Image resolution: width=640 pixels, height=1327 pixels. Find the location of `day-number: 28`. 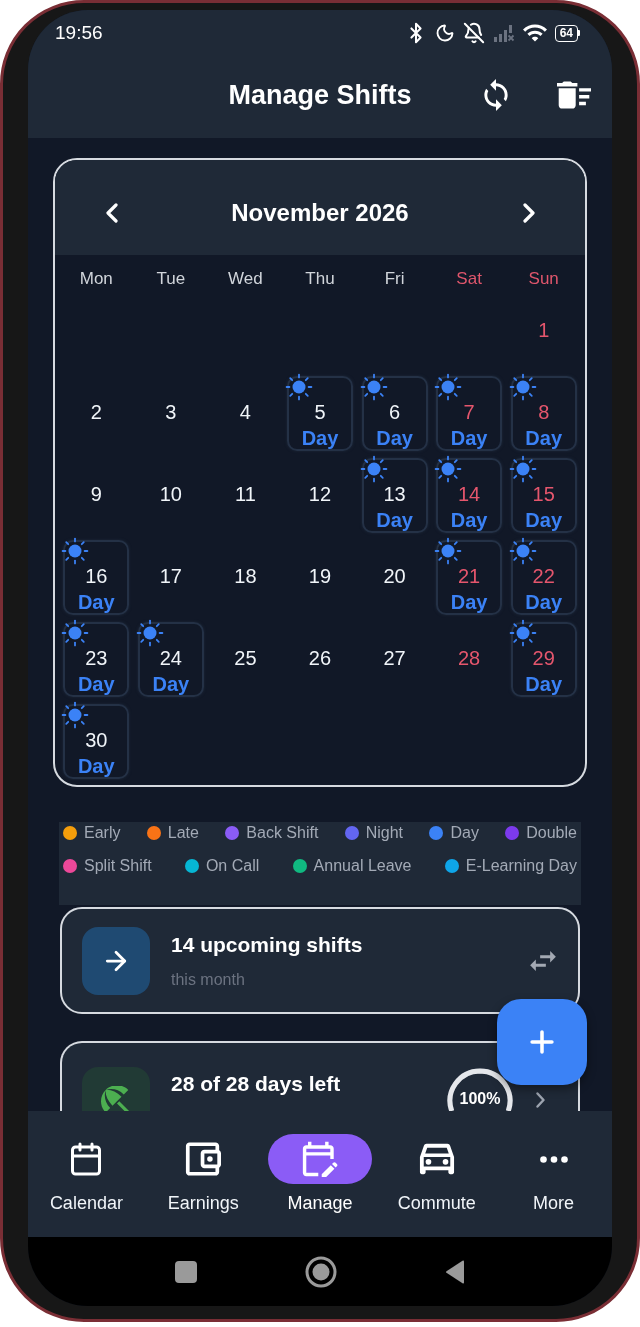

day-number: 28 is located at coordinates (469, 658).